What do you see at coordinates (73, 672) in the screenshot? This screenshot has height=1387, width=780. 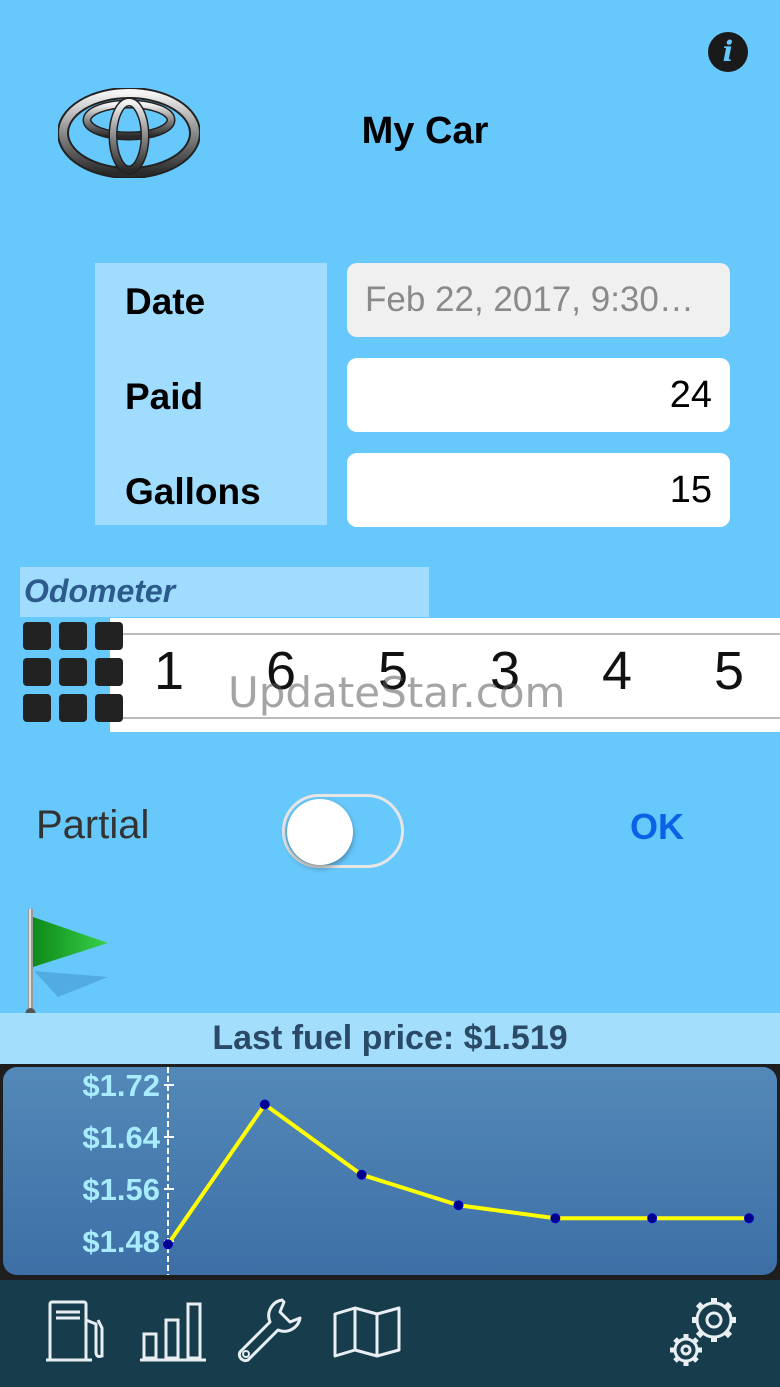 I see `keypad-icon` at bounding box center [73, 672].